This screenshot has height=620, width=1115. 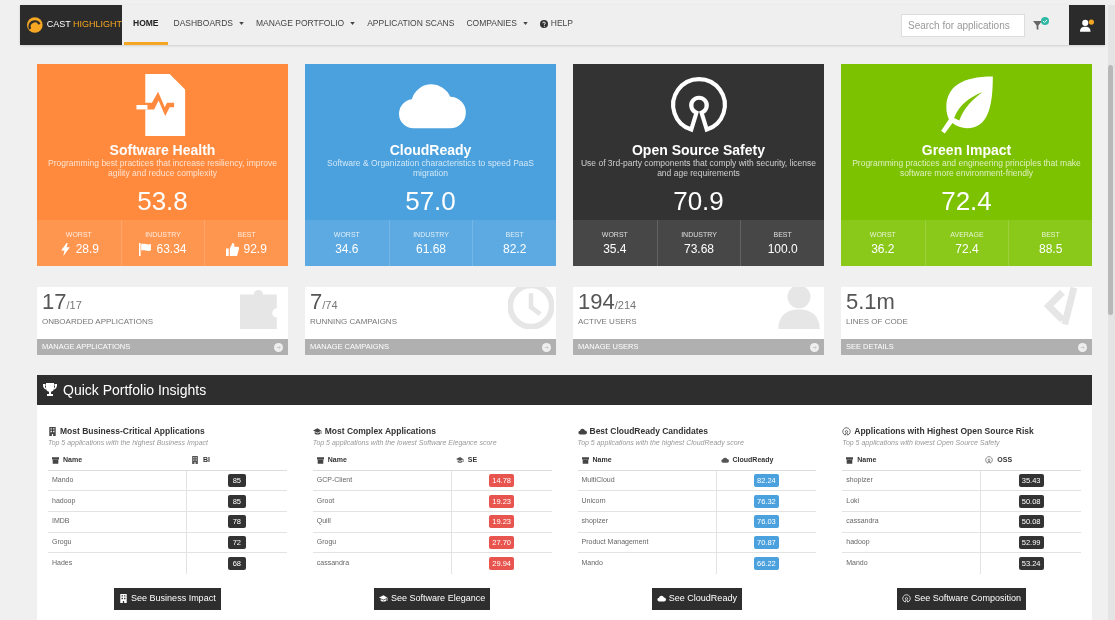 I want to click on metric-value: 82.2, so click(x=514, y=249).